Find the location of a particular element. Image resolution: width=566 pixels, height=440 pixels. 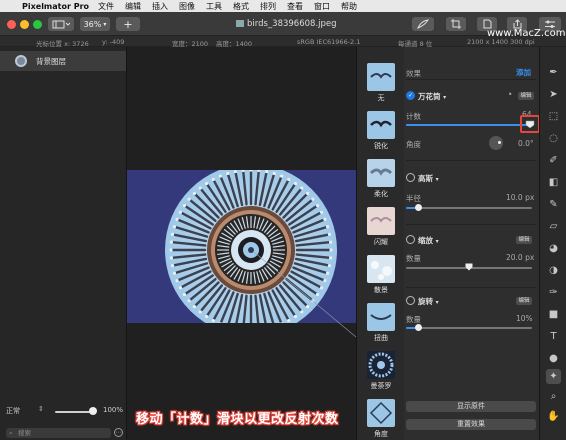

close-window-button is located at coordinates (11, 24).